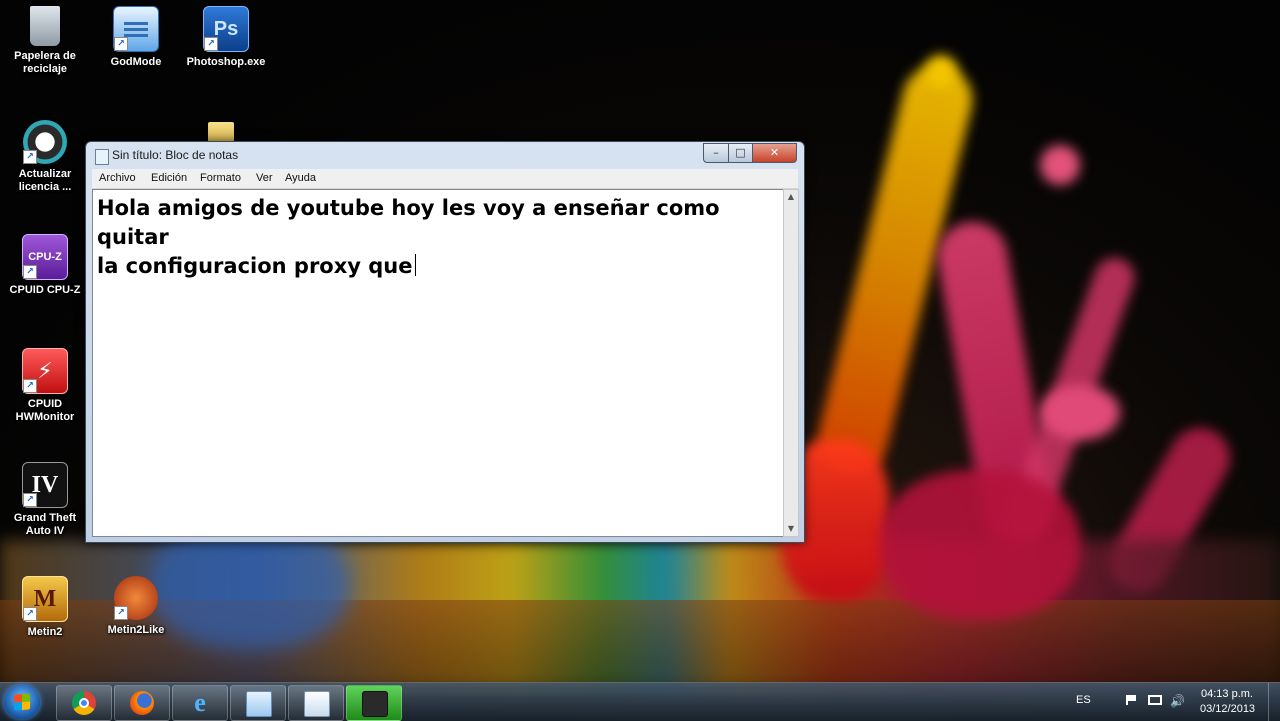  Describe the element at coordinates (175, 155) in the screenshot. I see `window-title: Sin título: Bloc de notas` at that location.